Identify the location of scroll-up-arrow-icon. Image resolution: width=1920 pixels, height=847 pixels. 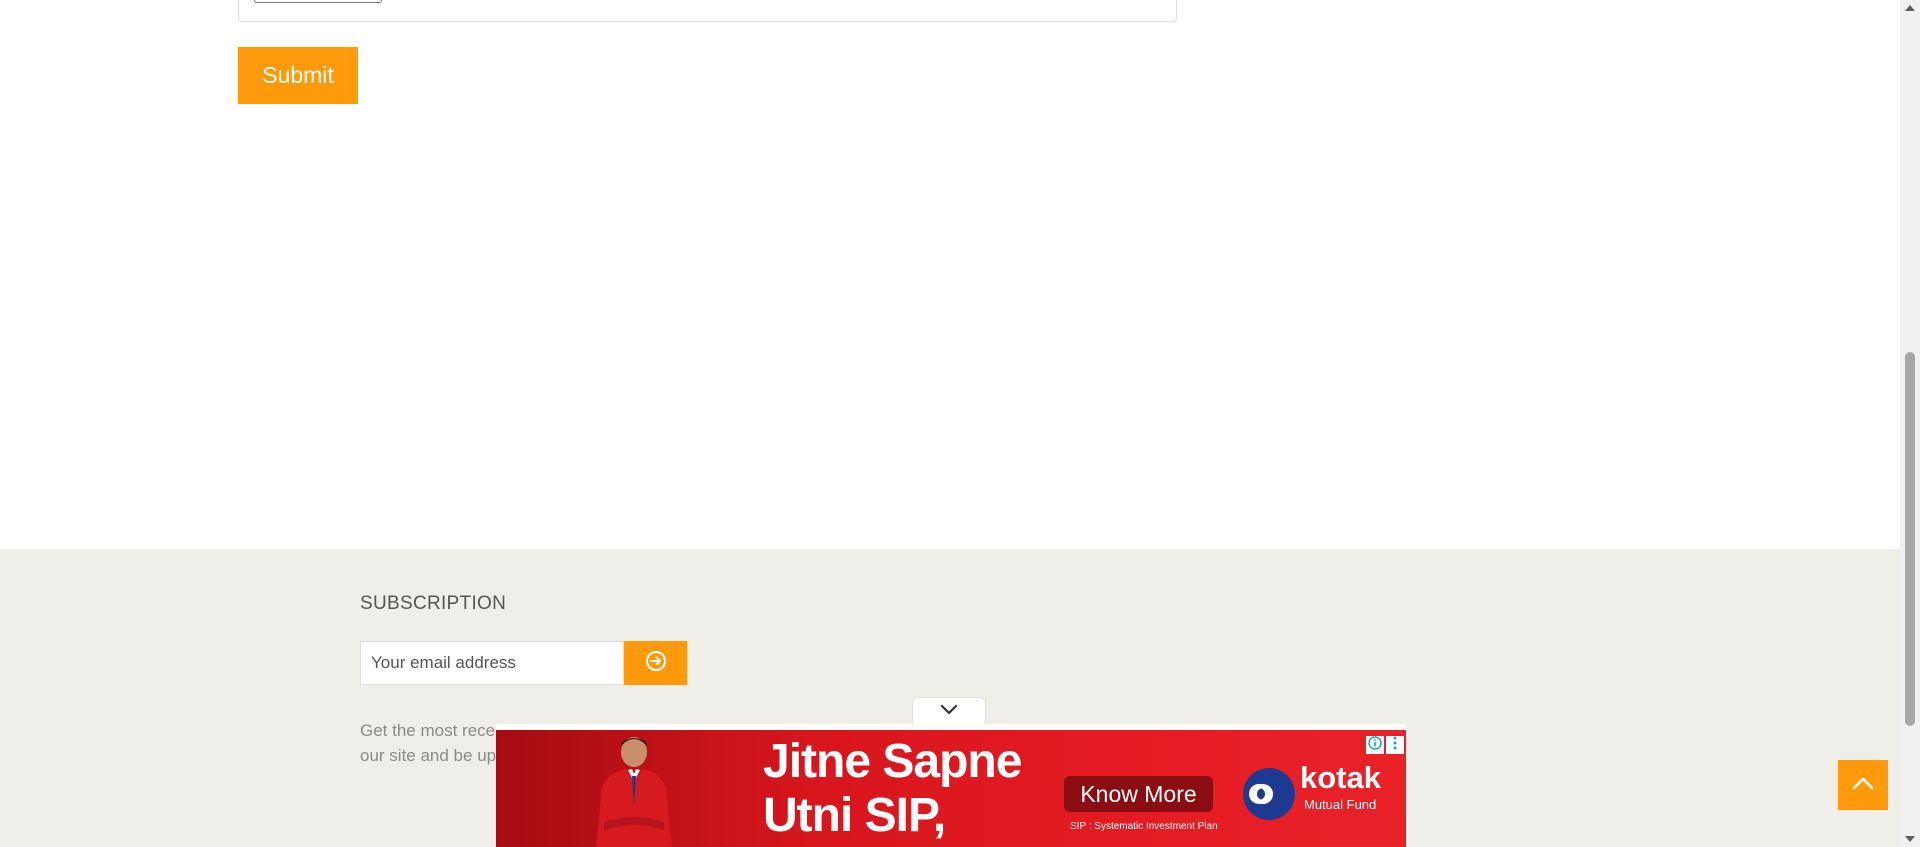
(1910, 8).